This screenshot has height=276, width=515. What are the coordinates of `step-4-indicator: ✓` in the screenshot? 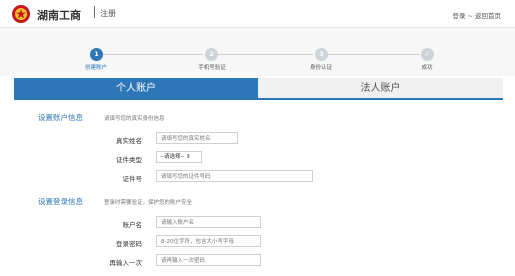 It's located at (427, 54).